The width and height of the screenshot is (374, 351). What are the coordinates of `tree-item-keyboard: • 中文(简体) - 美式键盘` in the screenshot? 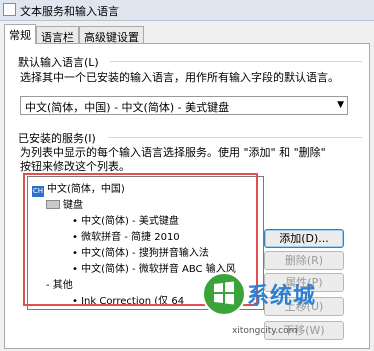 It's located at (125, 219).